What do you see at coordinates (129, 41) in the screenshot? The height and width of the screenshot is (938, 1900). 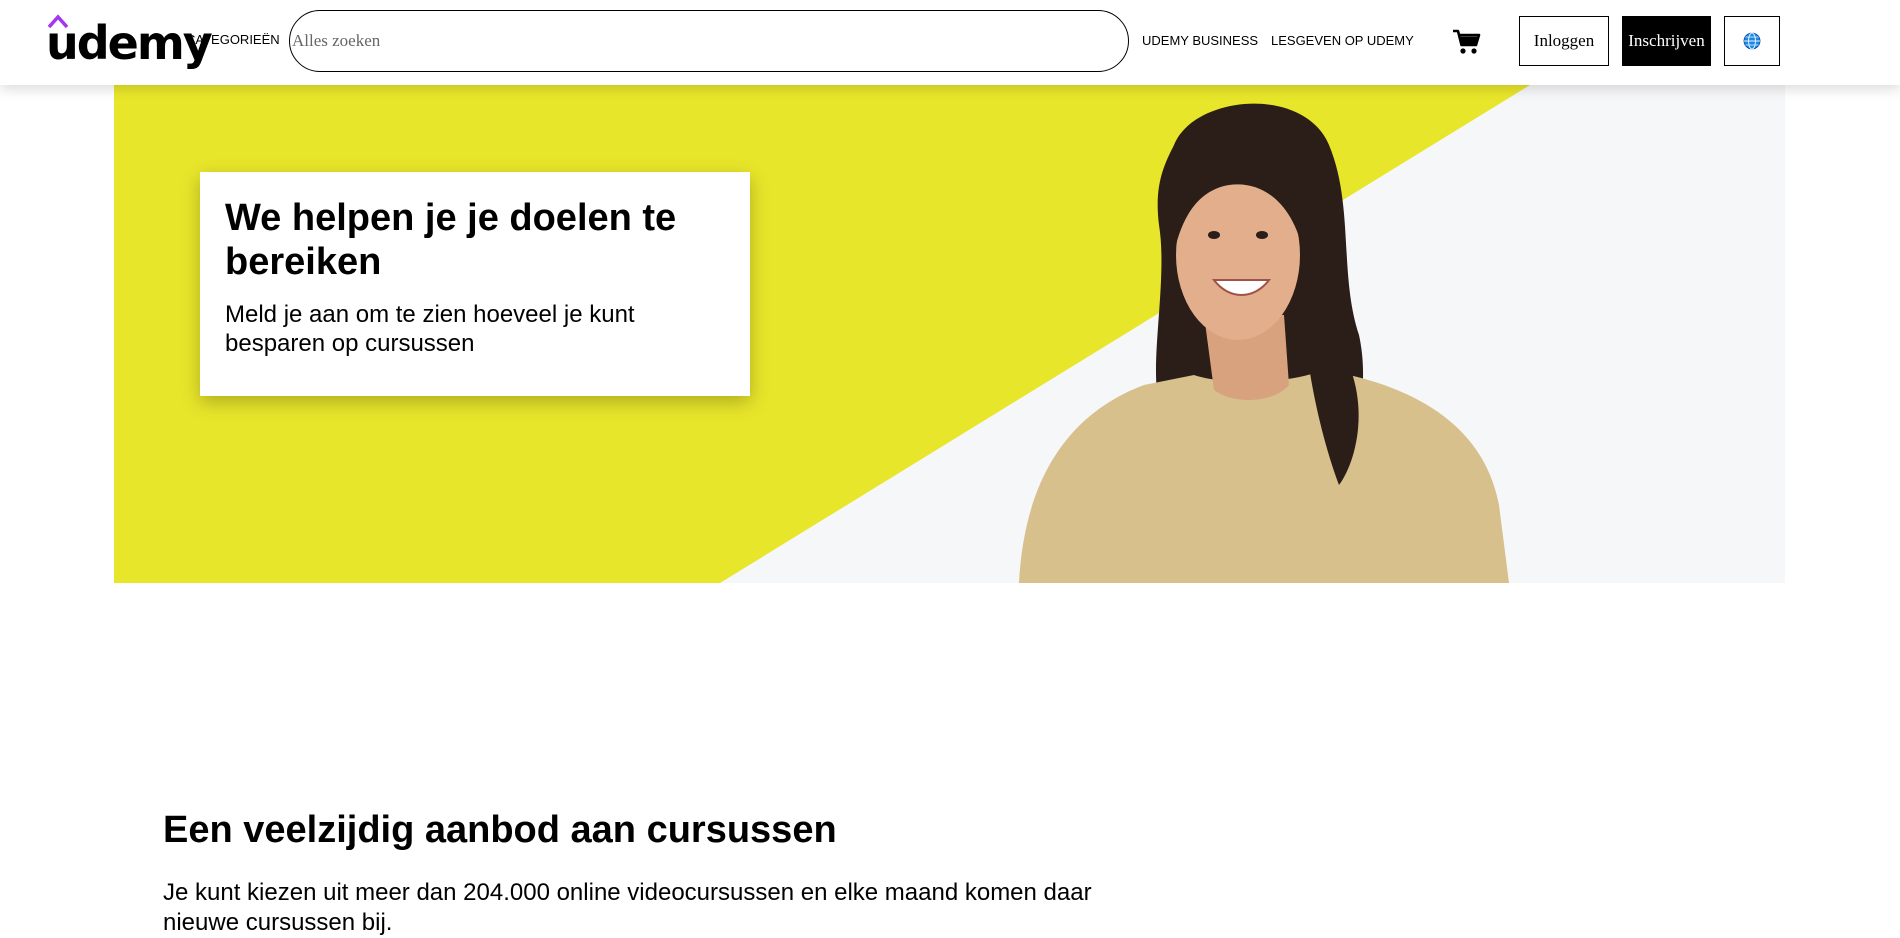 I see `udemy-logo: udemy` at bounding box center [129, 41].